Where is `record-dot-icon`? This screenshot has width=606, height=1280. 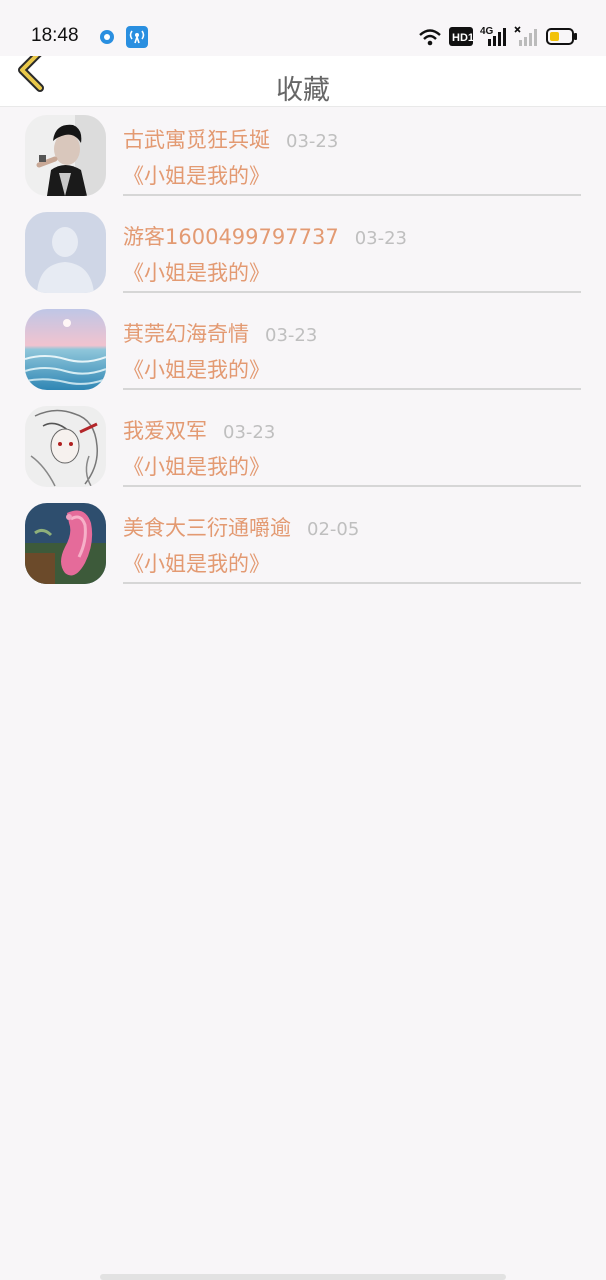 record-dot-icon is located at coordinates (107, 37).